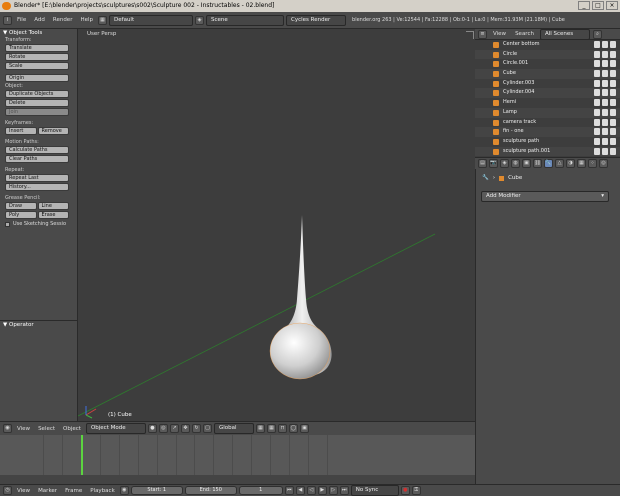  I want to click on info-editor-icon: i, so click(7, 20).